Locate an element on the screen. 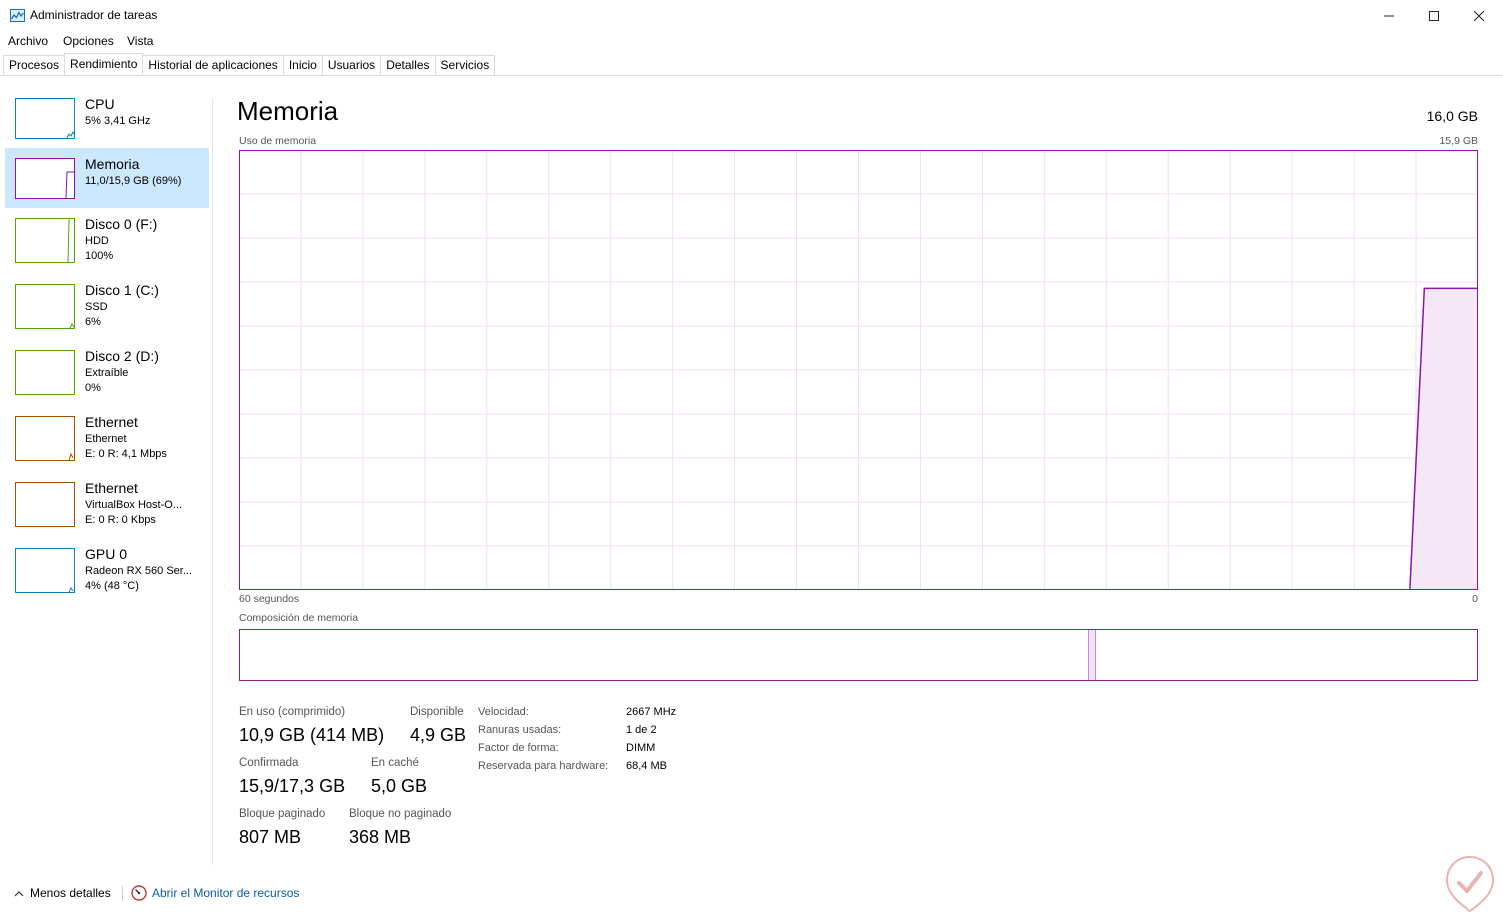 The width and height of the screenshot is (1503, 919). sidebar-item-detail: SSD is located at coordinates (96, 307).